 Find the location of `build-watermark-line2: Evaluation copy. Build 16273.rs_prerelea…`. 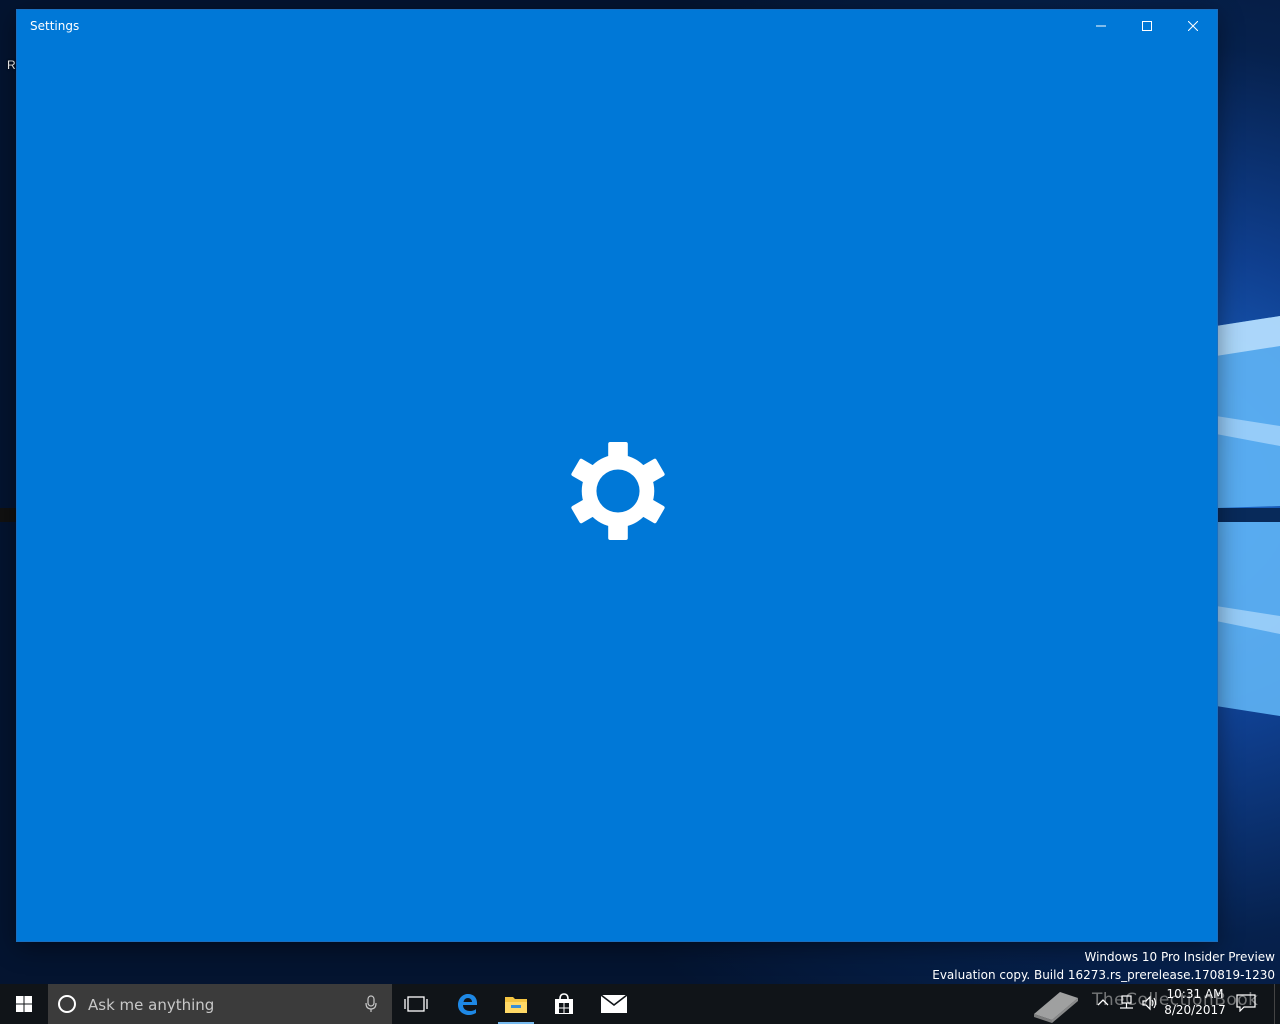

build-watermark-line2: Evaluation copy. Build 16273.rs_prerelea… is located at coordinates (1103, 975).